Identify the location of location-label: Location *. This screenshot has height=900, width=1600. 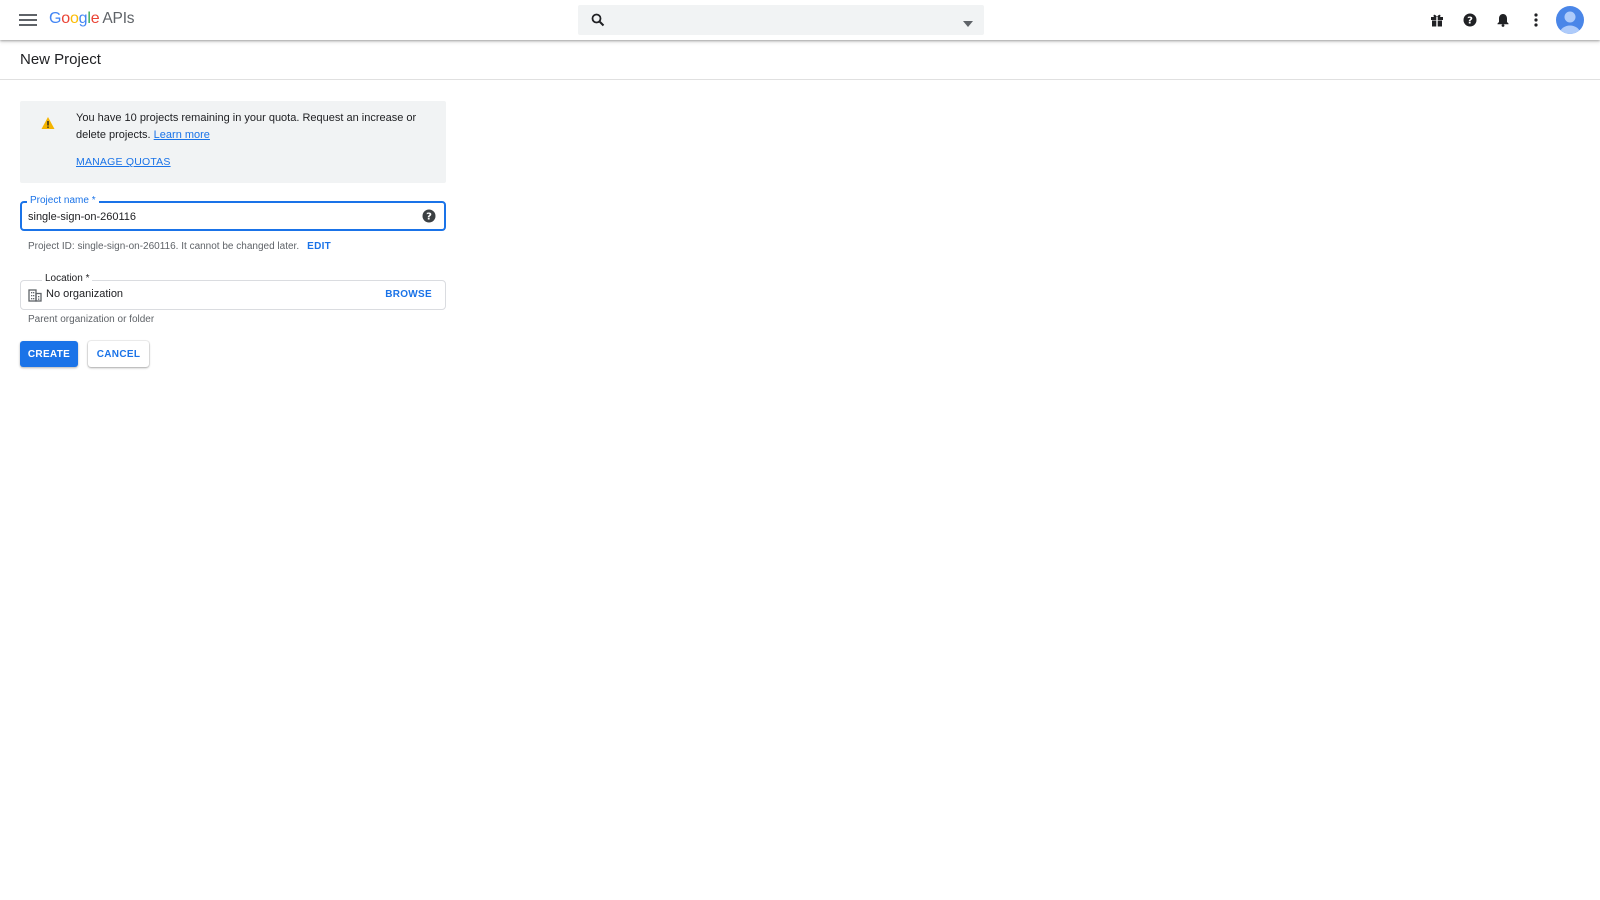
(67, 279).